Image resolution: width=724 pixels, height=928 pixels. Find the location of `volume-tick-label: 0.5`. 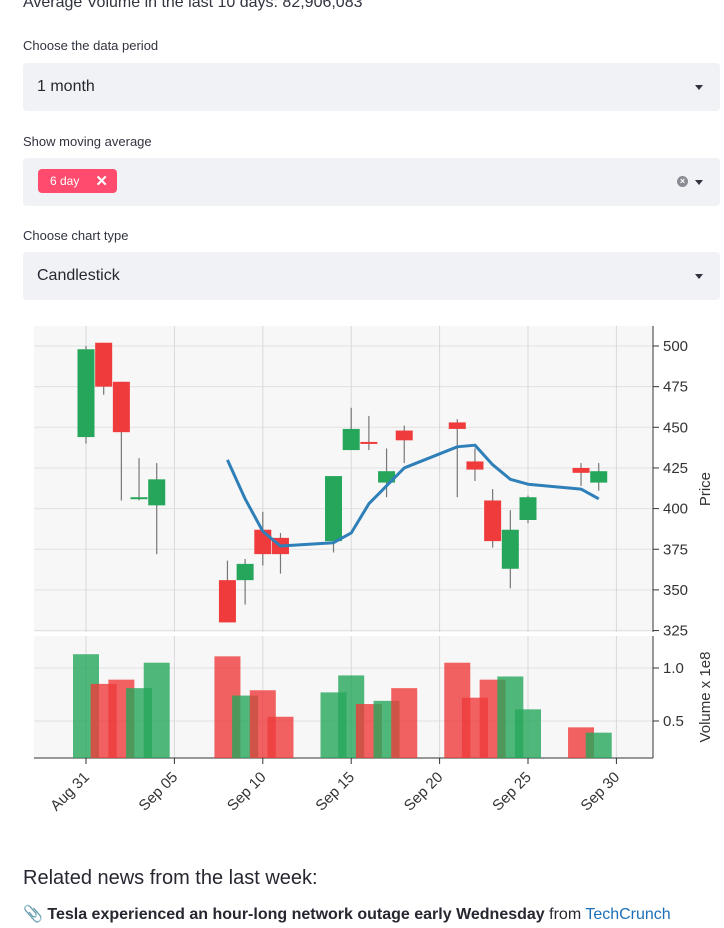

volume-tick-label: 0.5 is located at coordinates (673, 721).